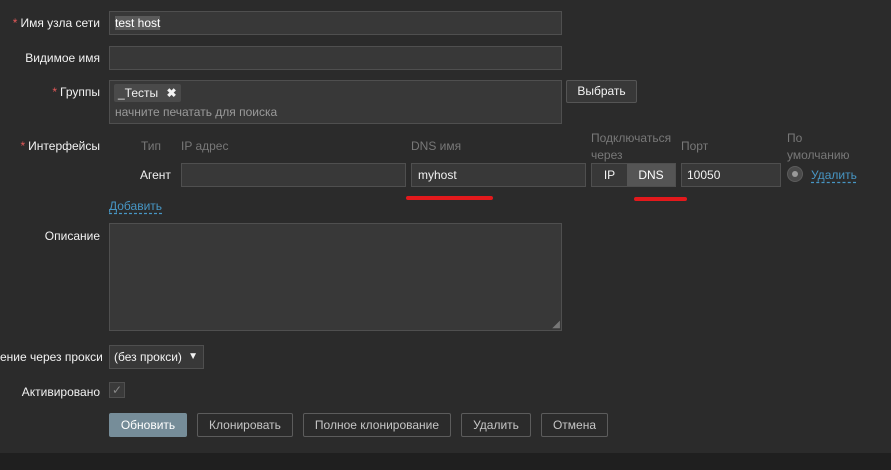  I want to click on resize-handle-icon: ◢, so click(556, 324).